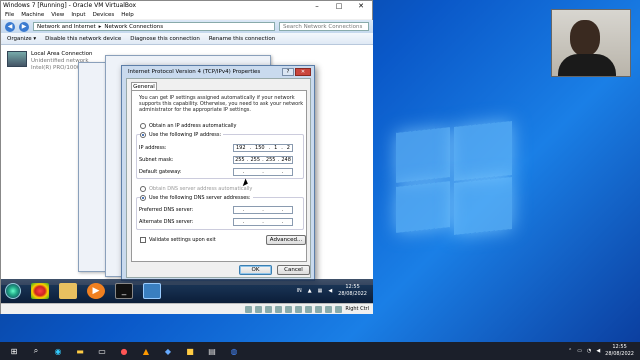 This screenshot has width=640, height=360. Describe the element at coordinates (335, 291) in the screenshot. I see `guest-tray: IN ▲ ▦ ◀ 12:55 28/08/2022` at that location.